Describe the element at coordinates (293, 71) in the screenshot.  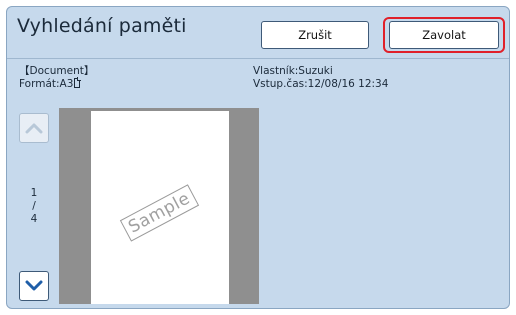
I see `document-owner: Vlastník:Suzuki` at that location.